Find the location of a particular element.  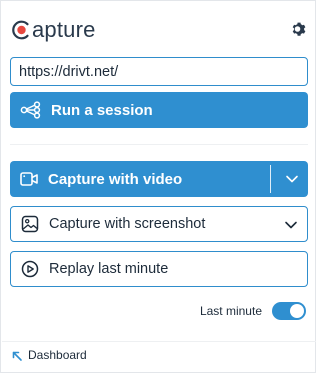

capture-screenshot-button: Capture with screenshot is located at coordinates (159, 224).